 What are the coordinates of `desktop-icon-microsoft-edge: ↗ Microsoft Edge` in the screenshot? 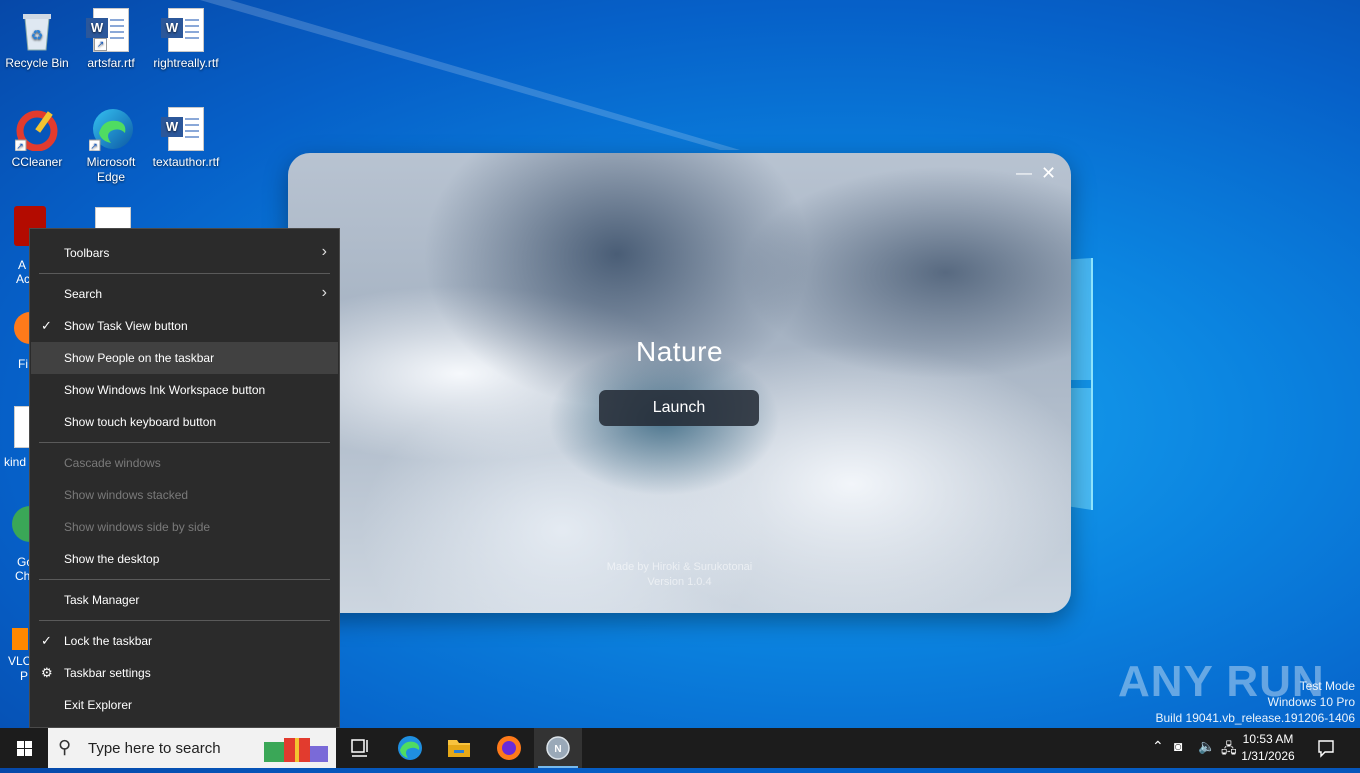 It's located at (111, 146).